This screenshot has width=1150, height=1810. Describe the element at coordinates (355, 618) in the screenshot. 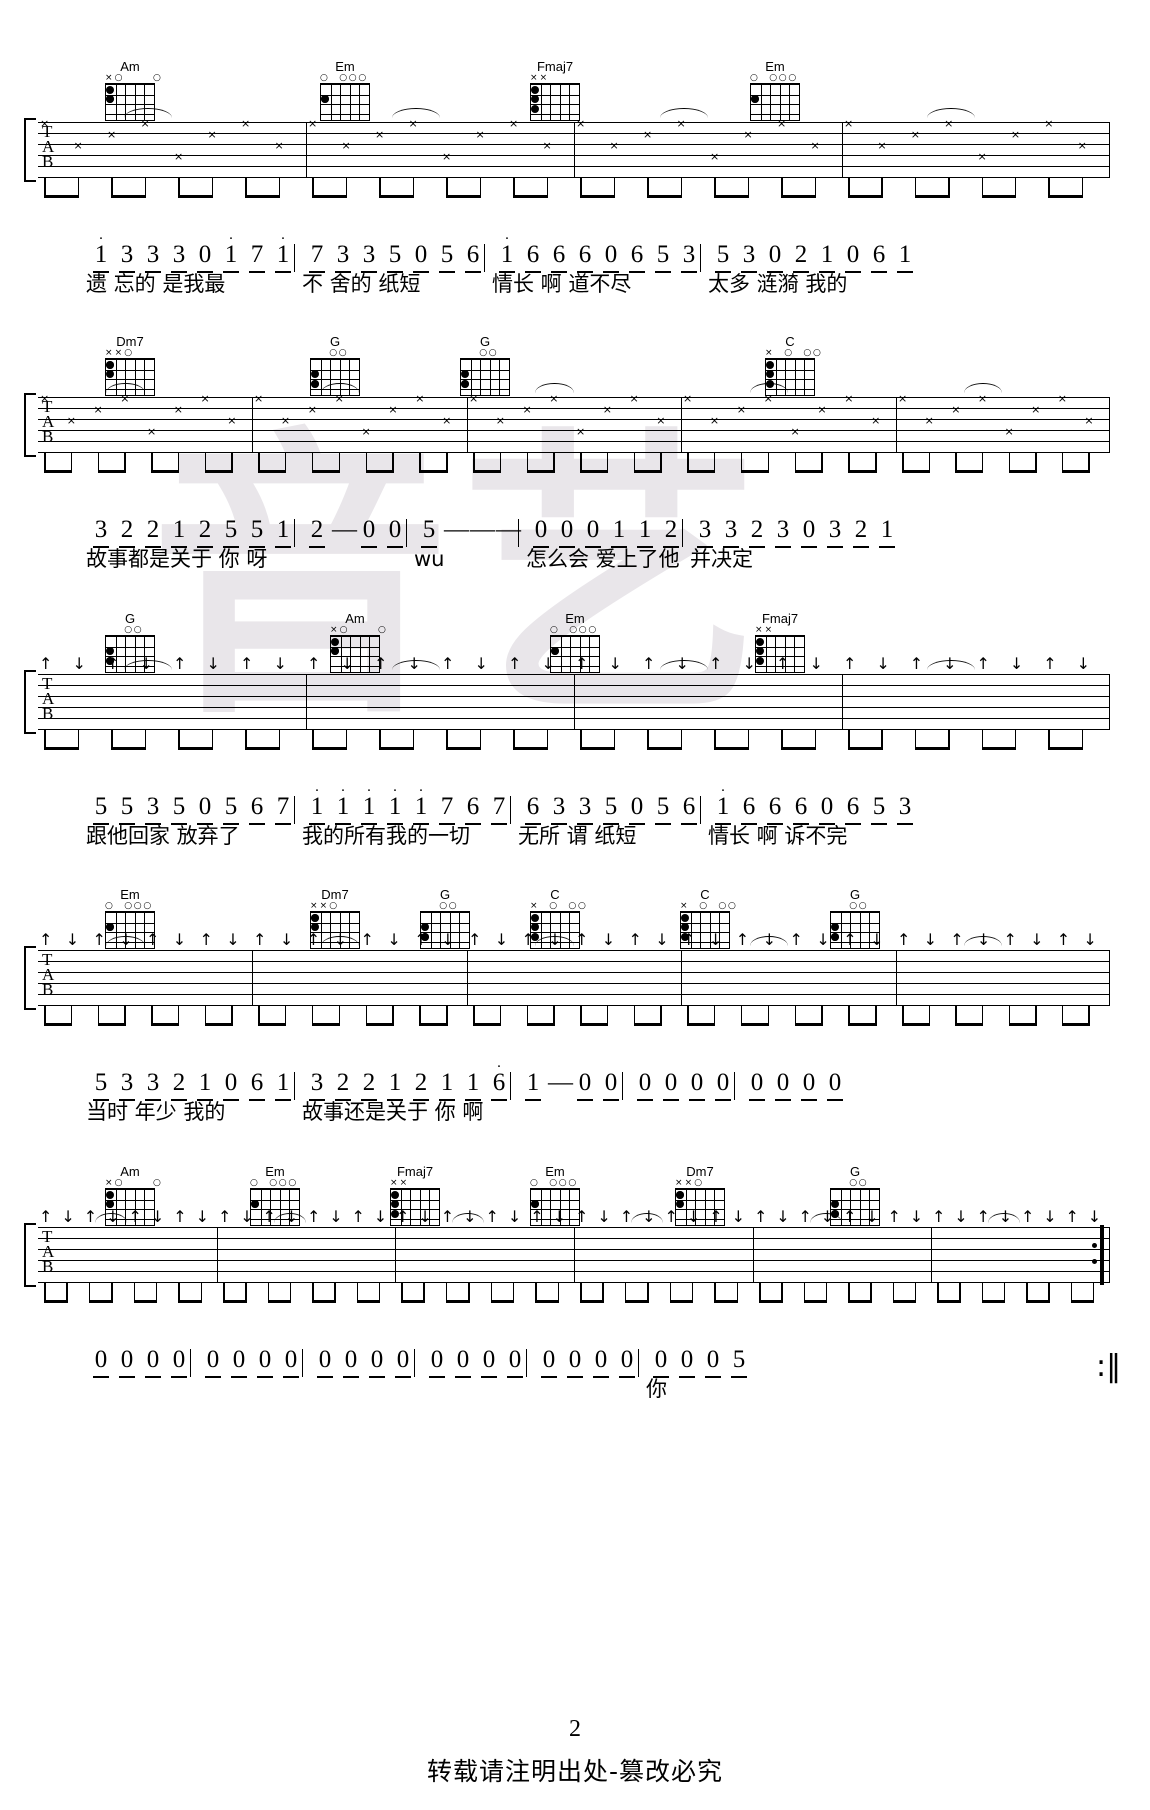

I see `chord-name: Am` at that location.